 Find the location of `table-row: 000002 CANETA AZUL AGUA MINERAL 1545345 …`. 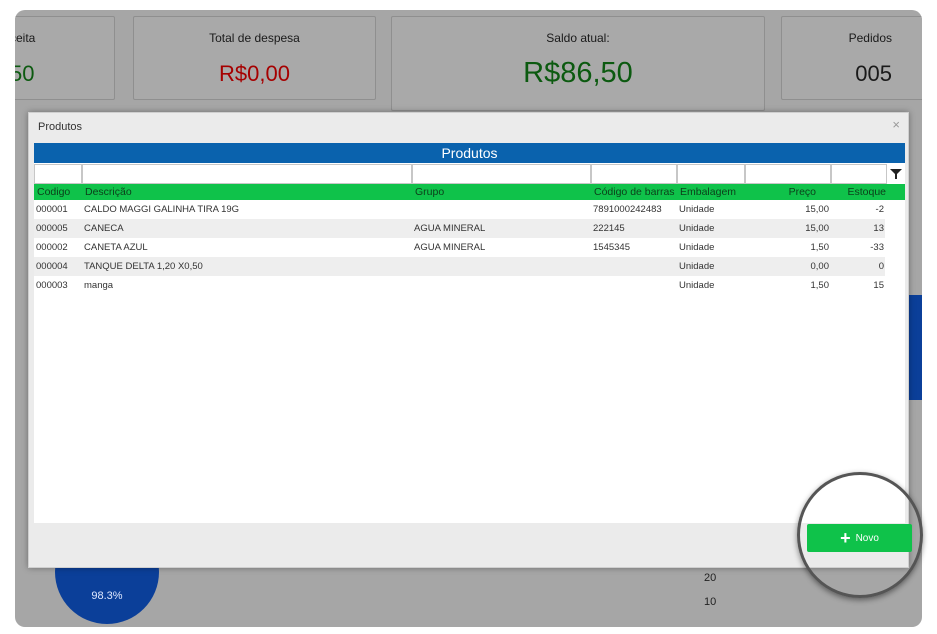

table-row: 000002 CANETA AZUL AGUA MINERAL 1545345 … is located at coordinates (459, 247).